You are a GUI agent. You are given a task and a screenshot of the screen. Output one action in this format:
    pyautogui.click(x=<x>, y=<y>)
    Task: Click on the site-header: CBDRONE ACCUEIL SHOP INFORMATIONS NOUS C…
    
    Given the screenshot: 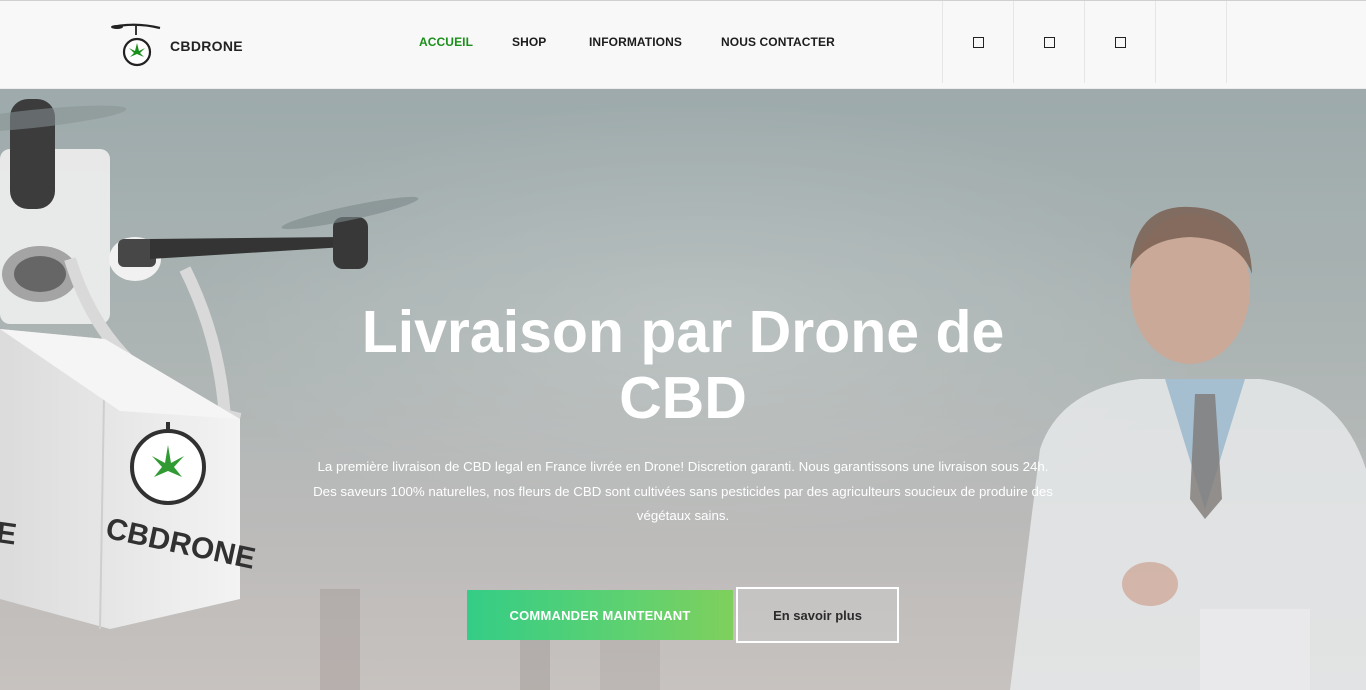 What is the action you would take?
    pyautogui.click(x=683, y=44)
    